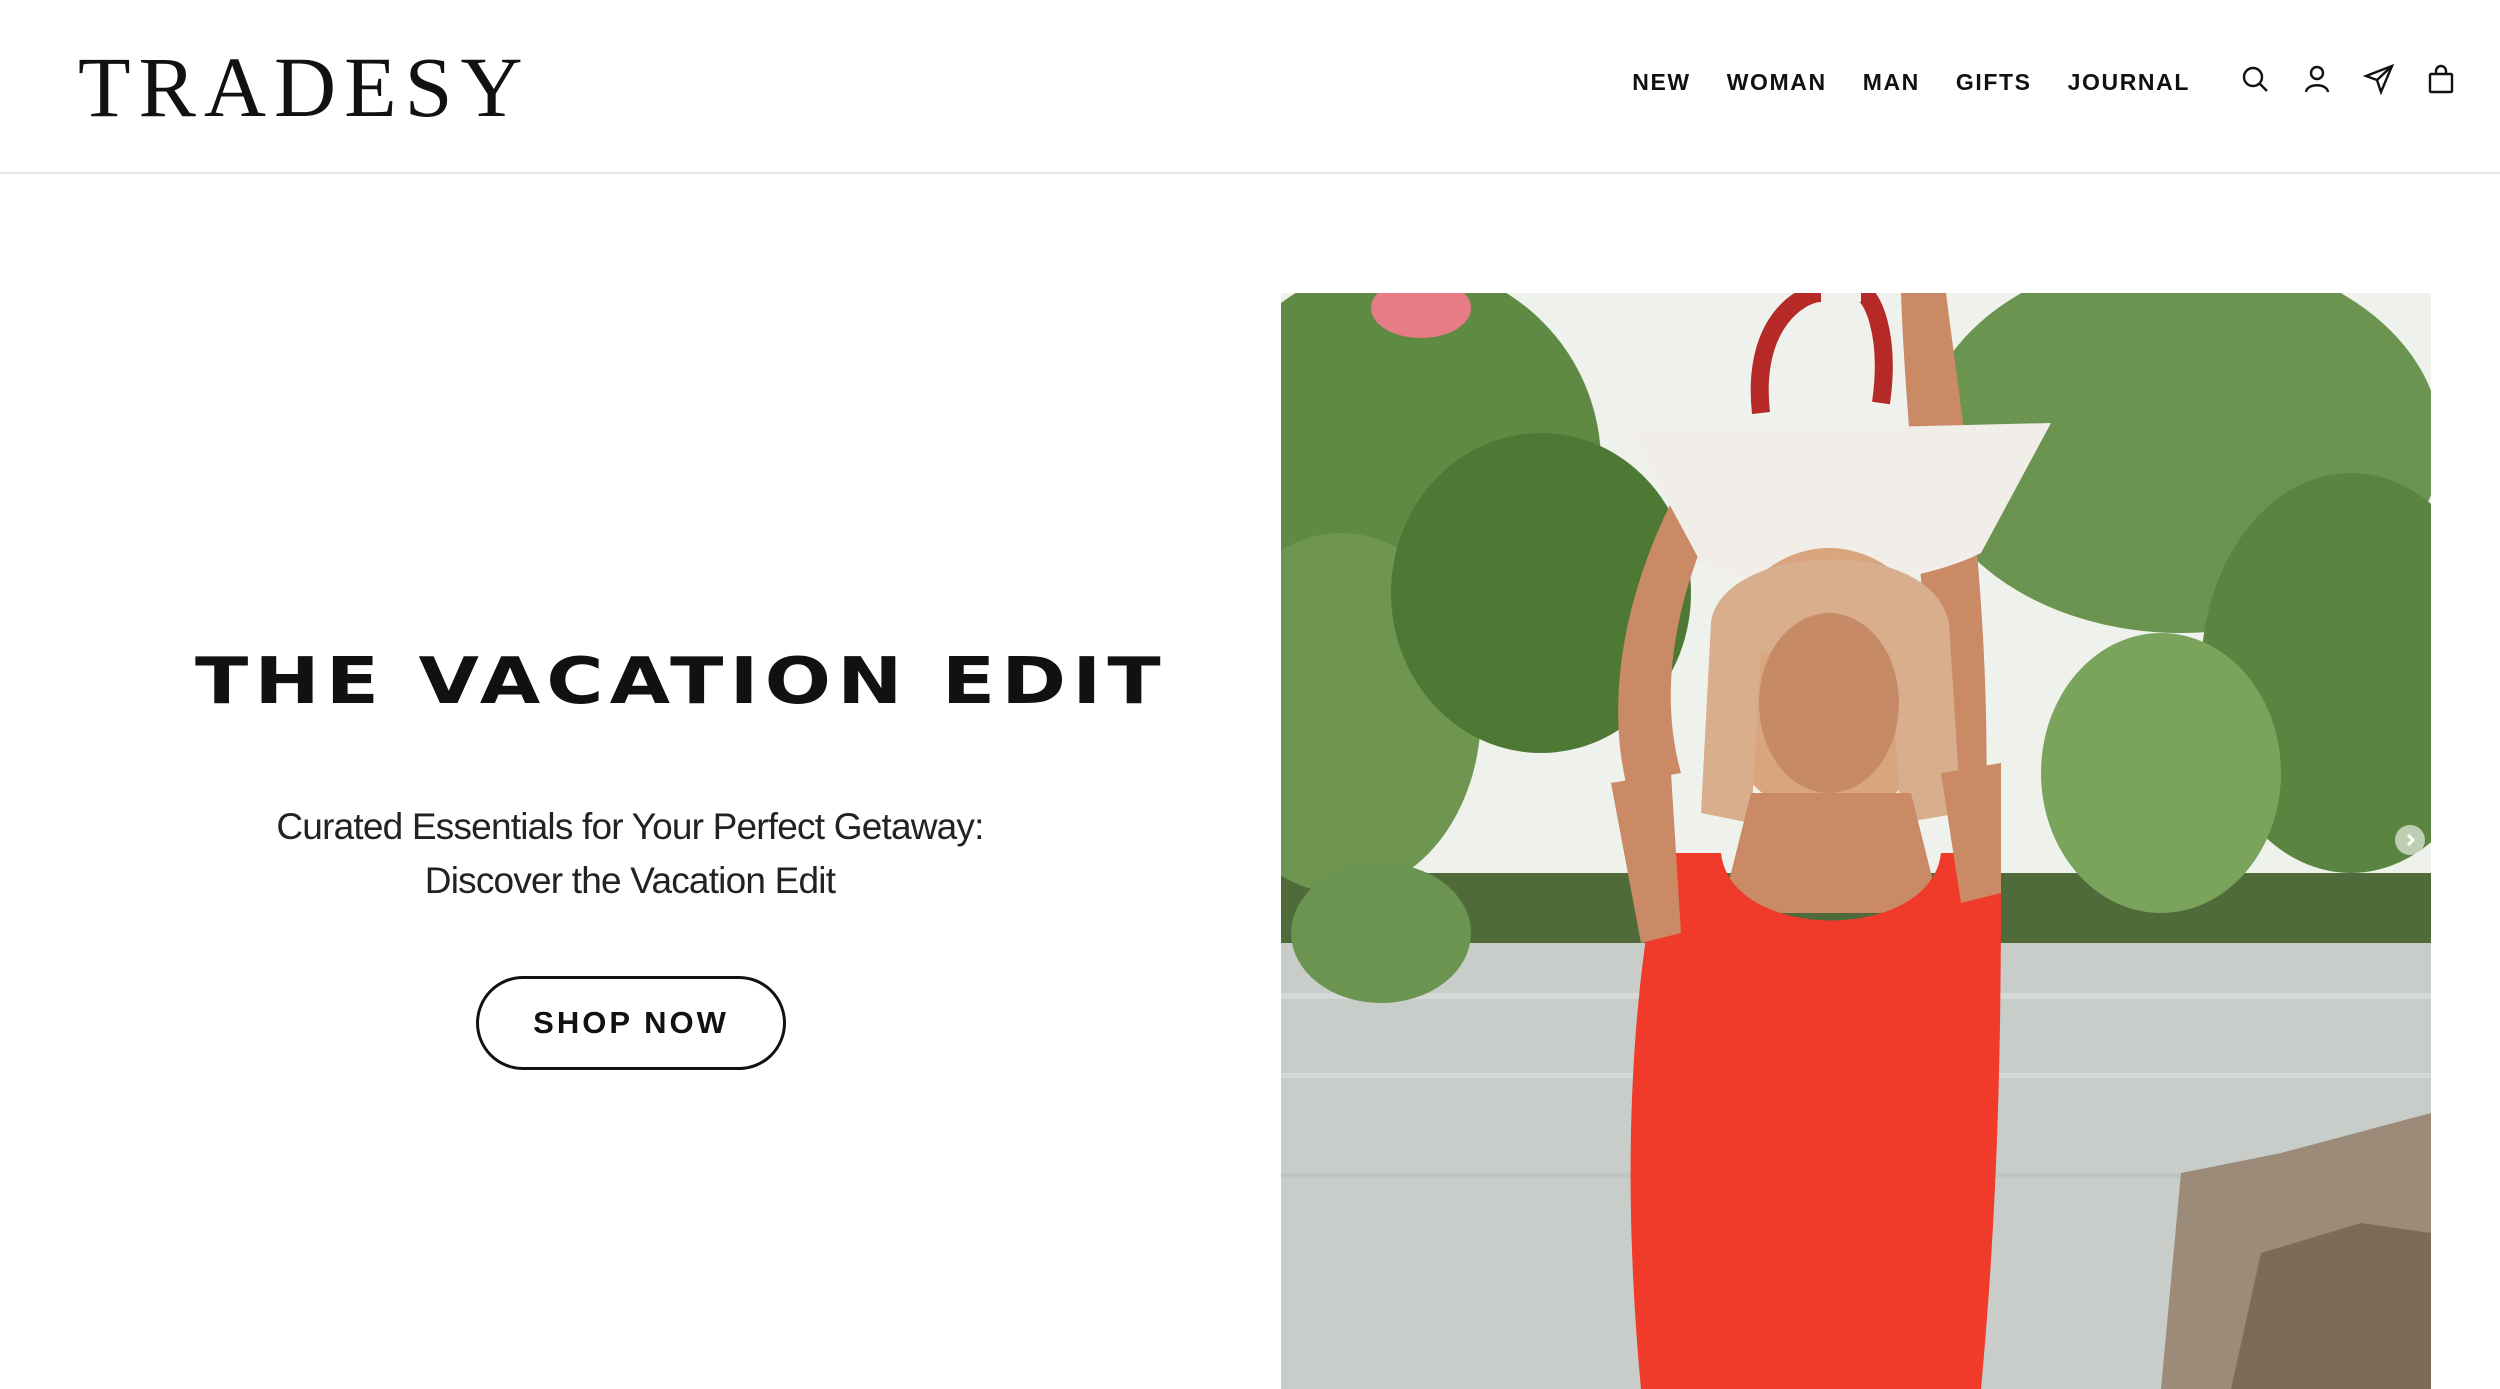 The width and height of the screenshot is (2500, 1389). What do you see at coordinates (2441, 79) in the screenshot?
I see `bag-icon` at bounding box center [2441, 79].